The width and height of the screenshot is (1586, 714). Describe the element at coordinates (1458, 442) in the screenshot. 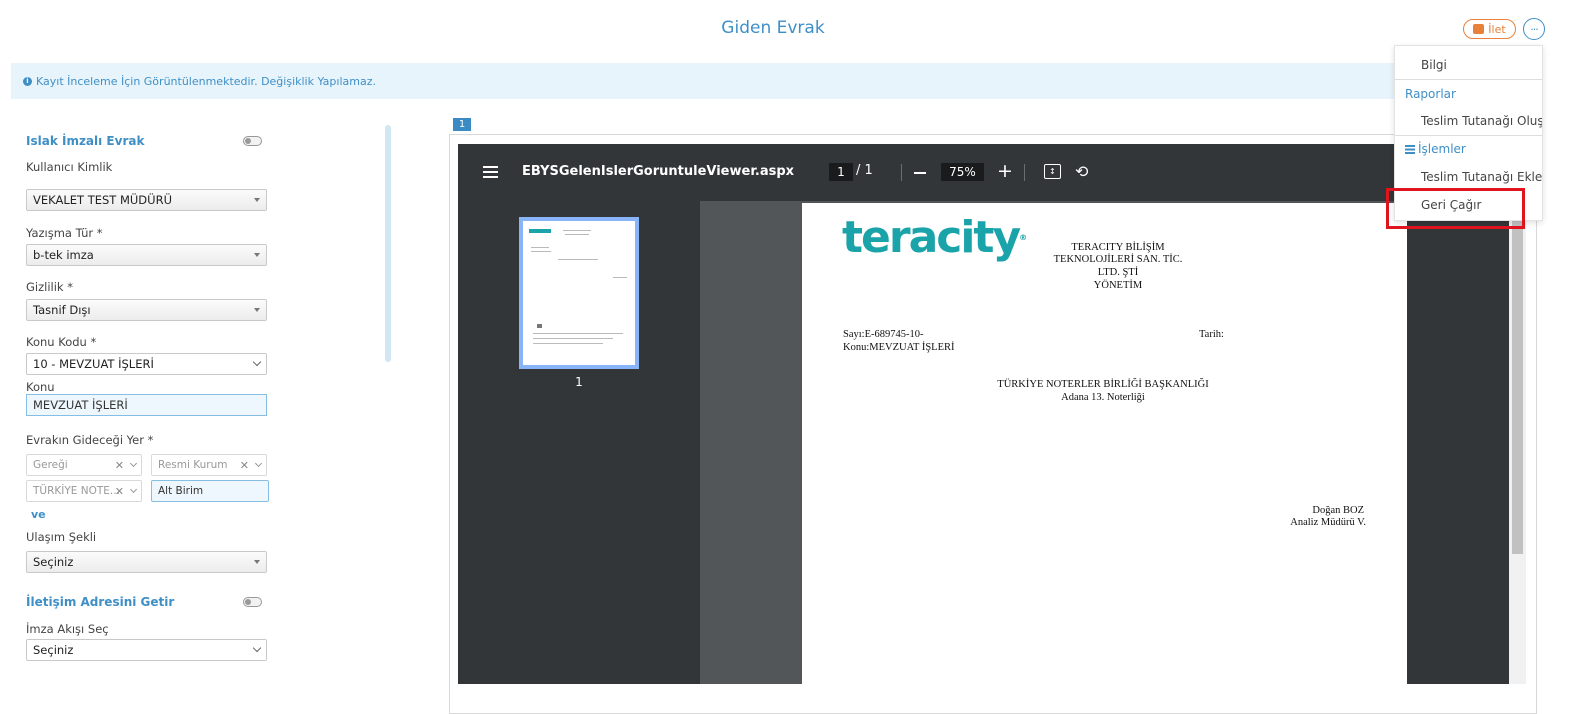

I see `viewer-gutter` at that location.